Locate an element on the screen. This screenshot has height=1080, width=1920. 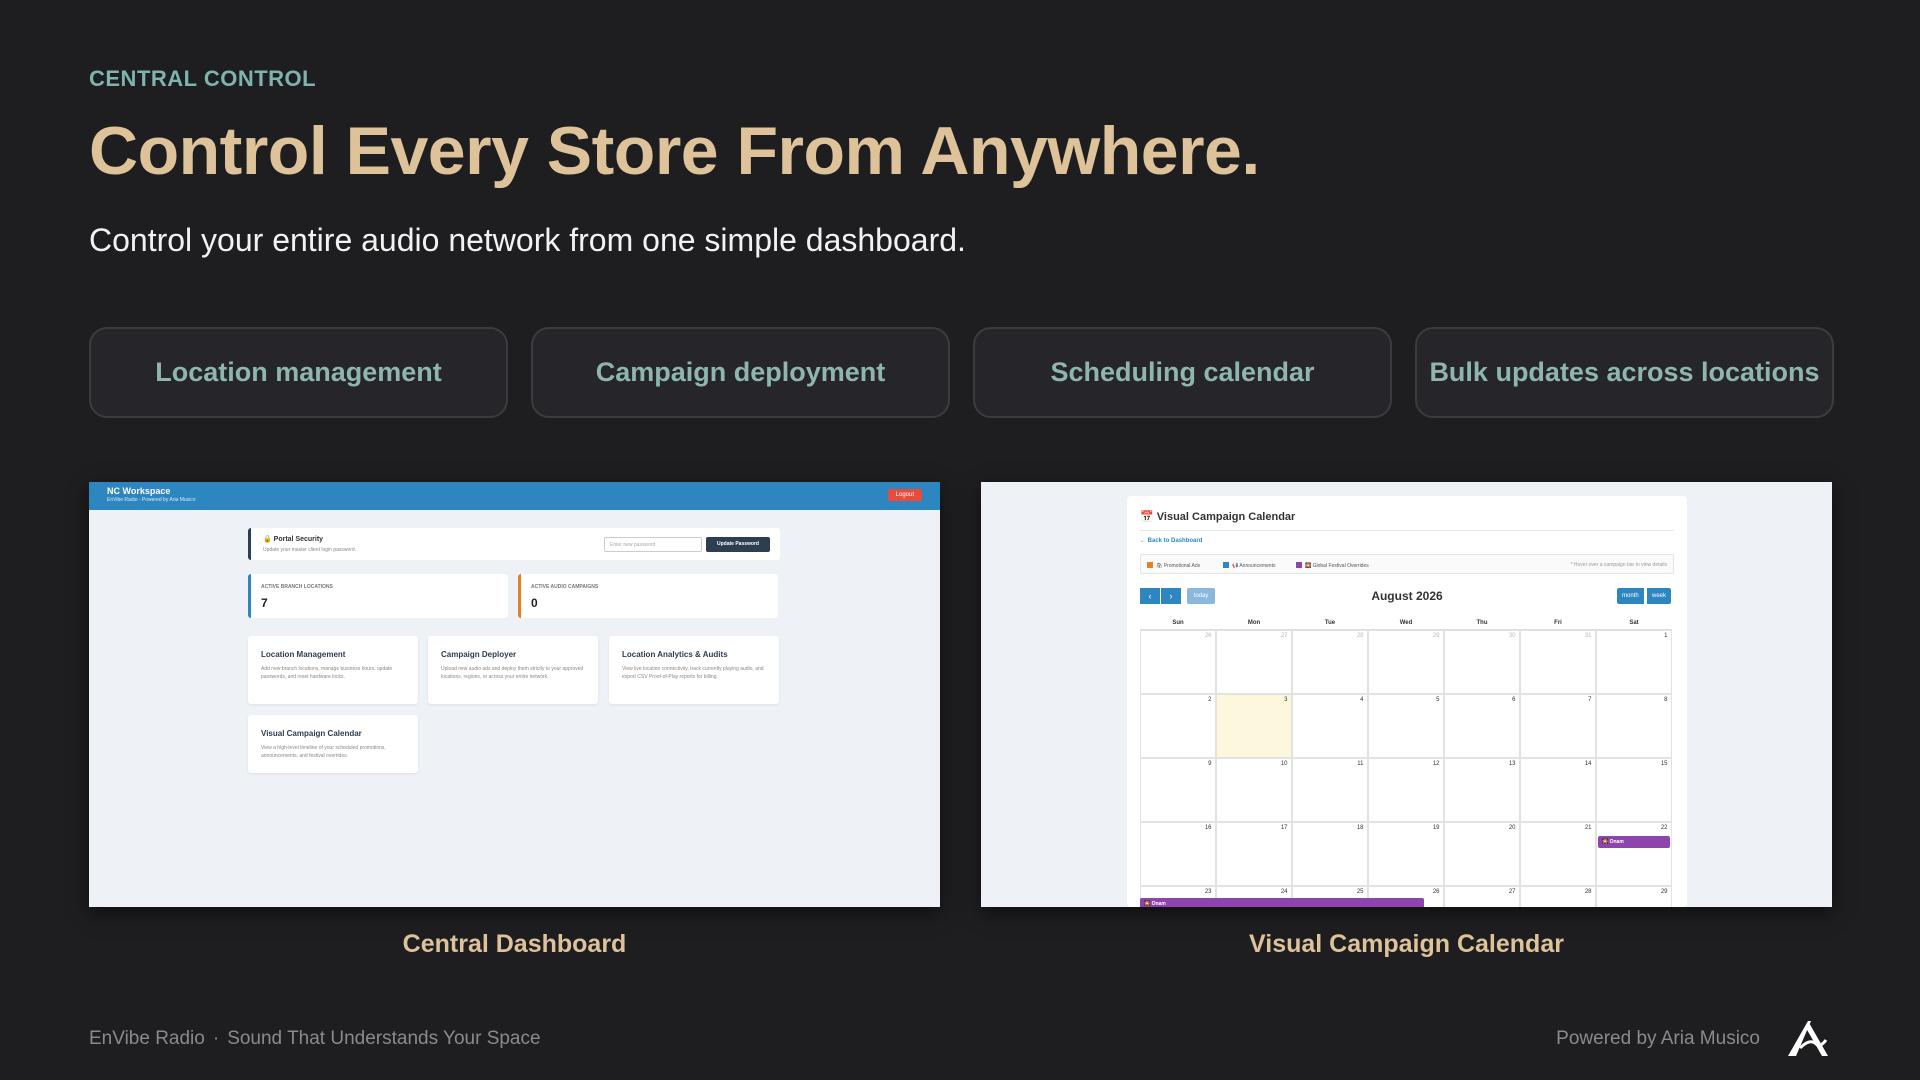
calendar-day-cell: 12 is located at coordinates (1405, 789).